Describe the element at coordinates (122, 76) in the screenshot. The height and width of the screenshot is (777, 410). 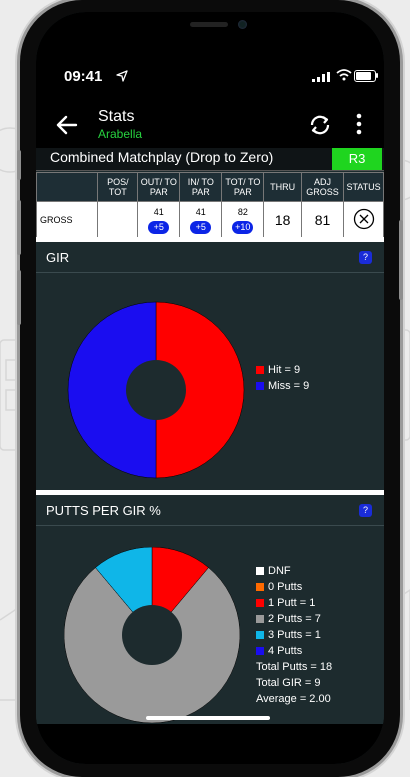
I see `location-arrow-icon` at that location.